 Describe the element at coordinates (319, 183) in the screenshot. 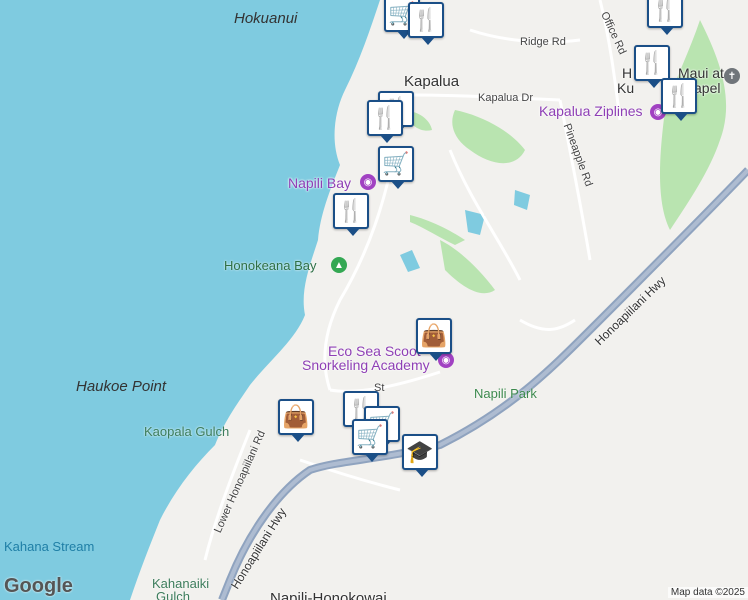

I see `poi-label-napili-bay: Napili Bay` at that location.